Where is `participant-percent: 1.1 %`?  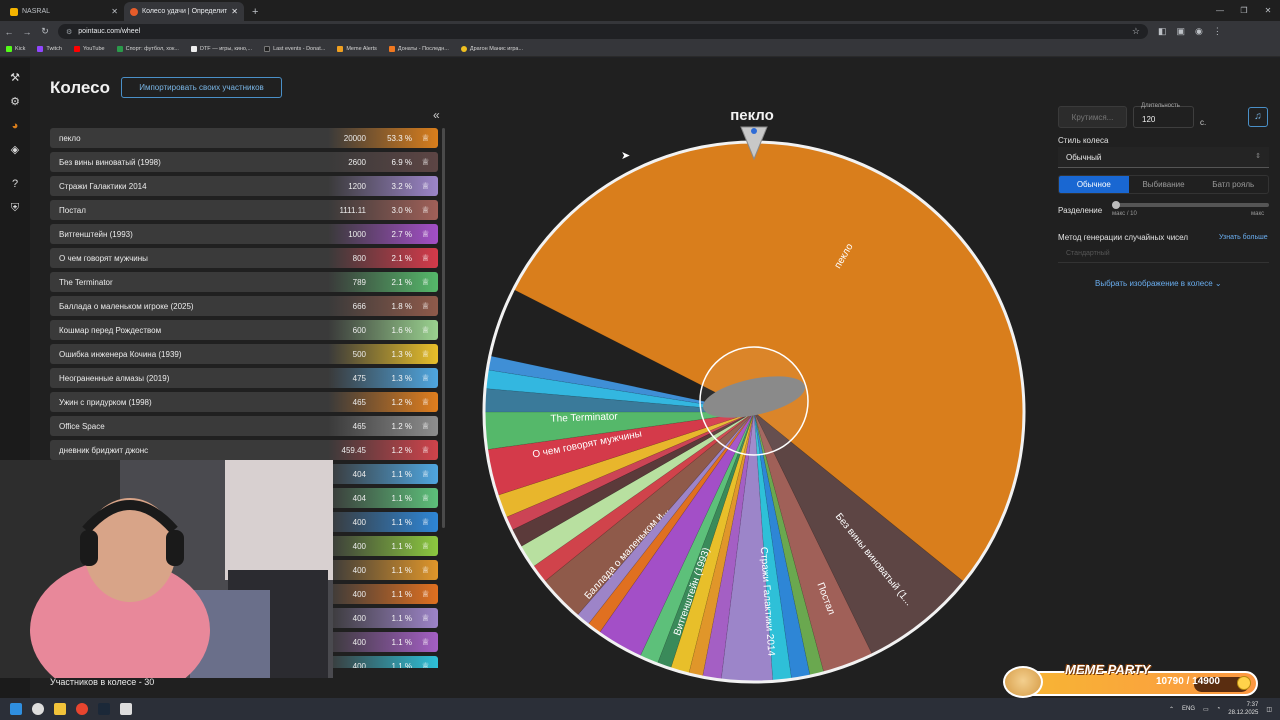 participant-percent: 1.1 % is located at coordinates (401, 498).